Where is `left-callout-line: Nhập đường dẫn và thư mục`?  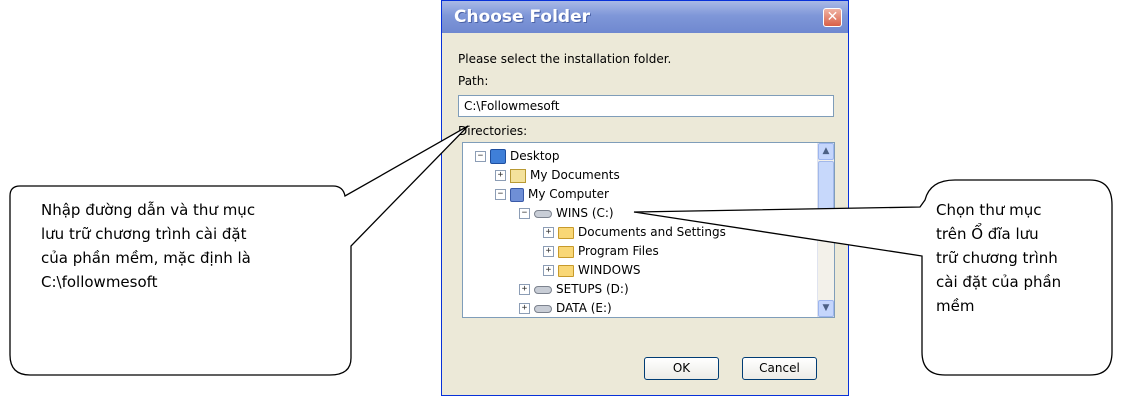 left-callout-line: Nhập đường dẫn và thư mục is located at coordinates (148, 210).